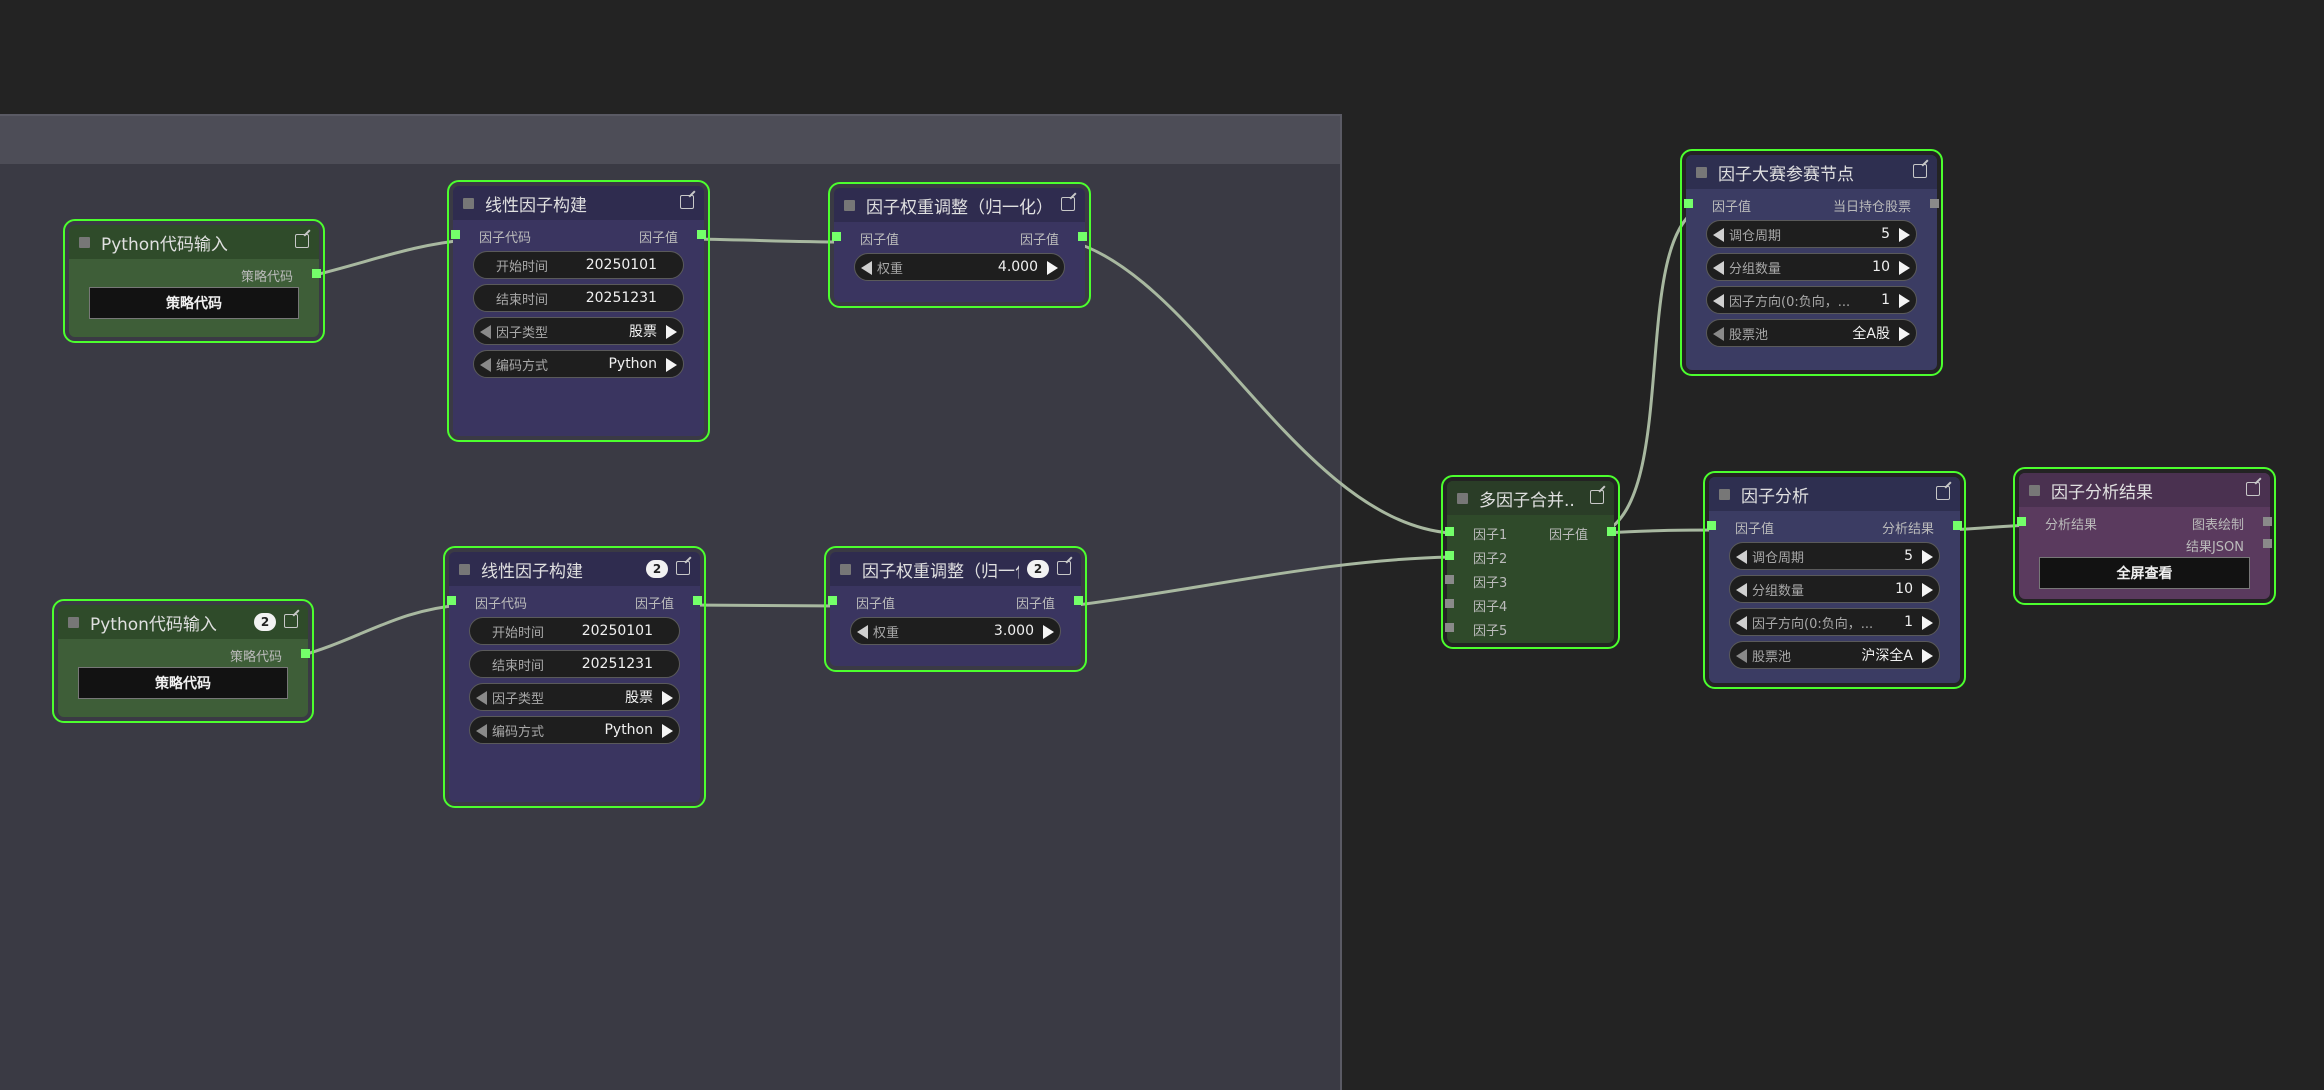 The image size is (2324, 1090). I want to click on factor-analysis-result-node: 因子分析结果 分析结果 图表绘制 结果JSON 全屏查看, so click(2144, 536).